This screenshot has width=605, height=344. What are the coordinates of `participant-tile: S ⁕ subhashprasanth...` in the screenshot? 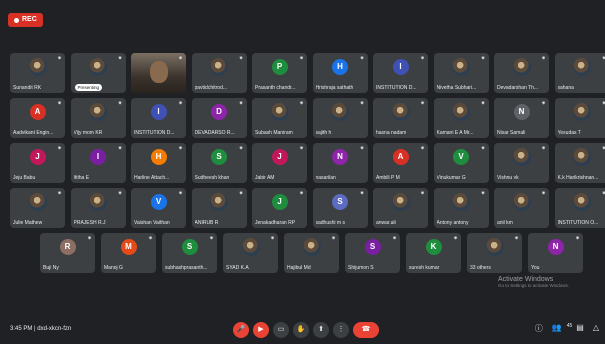 It's located at (189, 253).